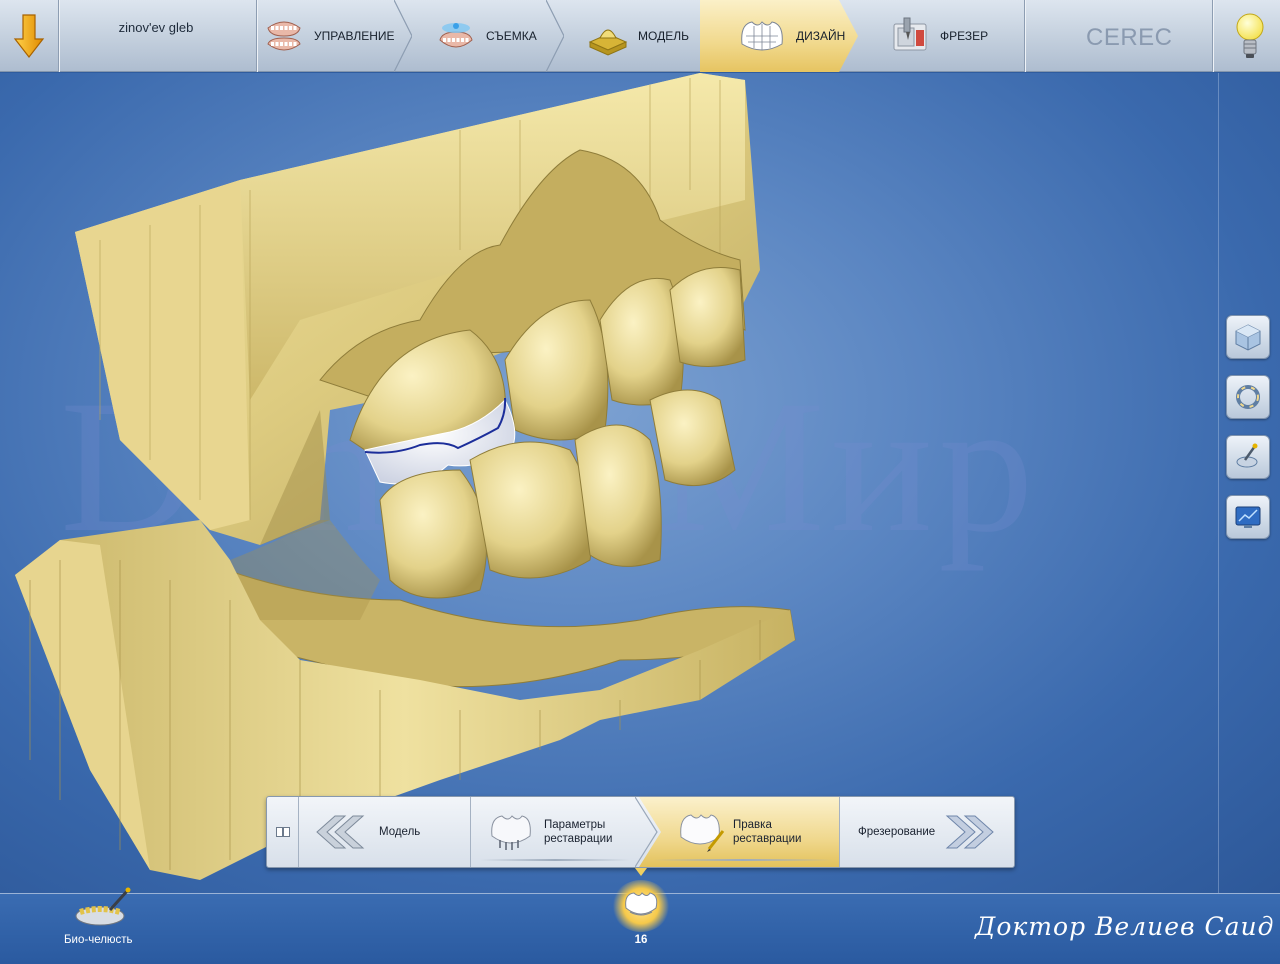  Describe the element at coordinates (702, 833) in the screenshot. I see `crown-edit-icon` at that location.